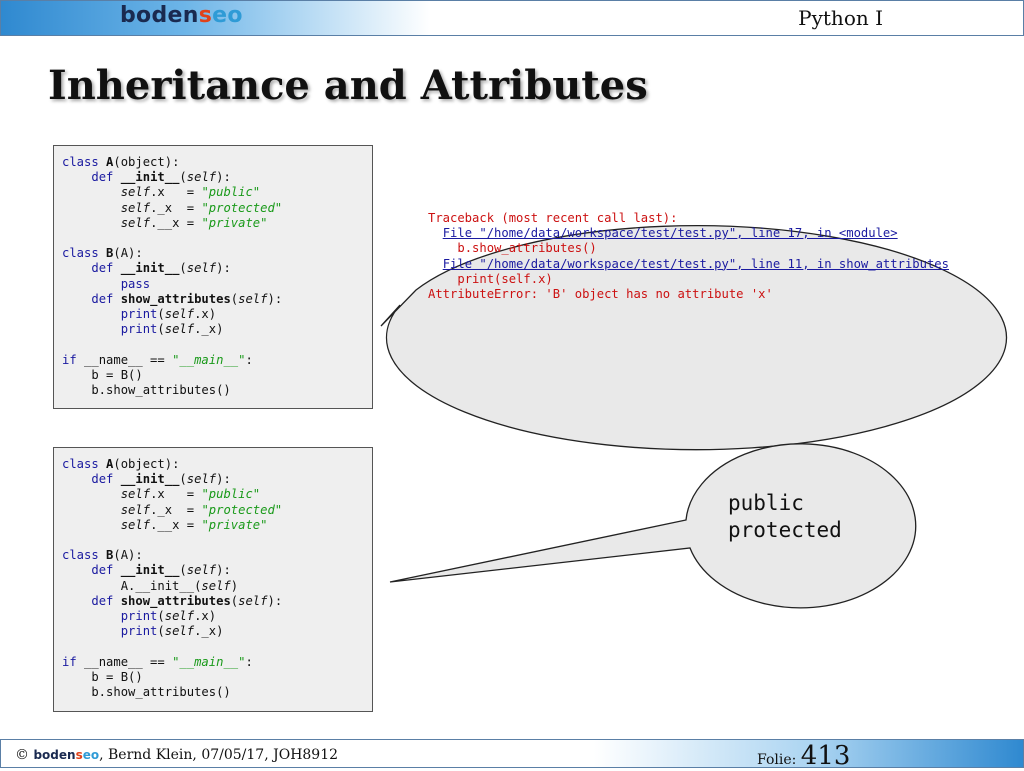  What do you see at coordinates (825, 756) in the screenshot?
I see `folie-number: 413` at bounding box center [825, 756].